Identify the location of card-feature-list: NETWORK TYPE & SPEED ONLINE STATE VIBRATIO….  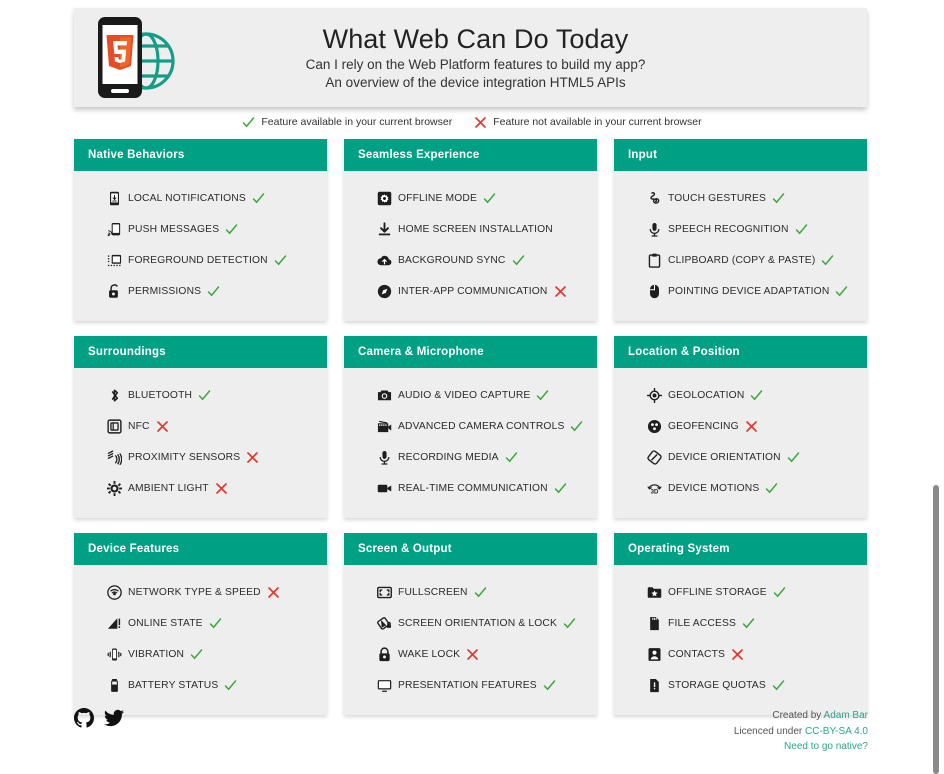
(200, 640).